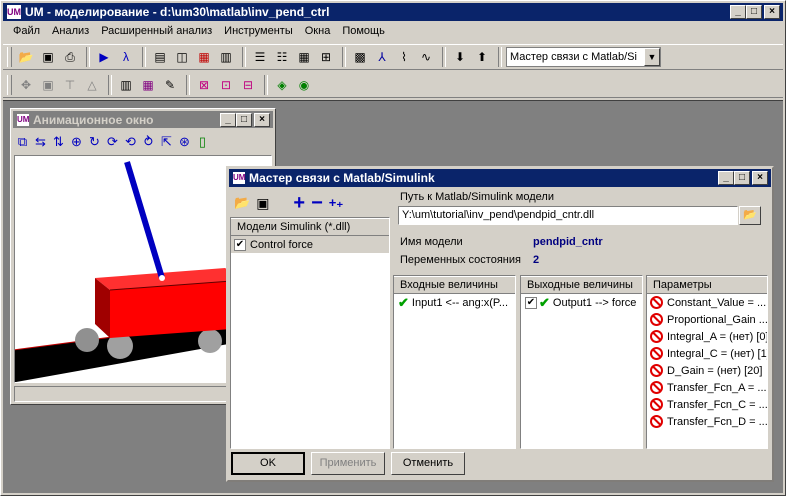  Describe the element at coordinates (426, 57) in the screenshot. I see `wave-icon: ∿` at that location.